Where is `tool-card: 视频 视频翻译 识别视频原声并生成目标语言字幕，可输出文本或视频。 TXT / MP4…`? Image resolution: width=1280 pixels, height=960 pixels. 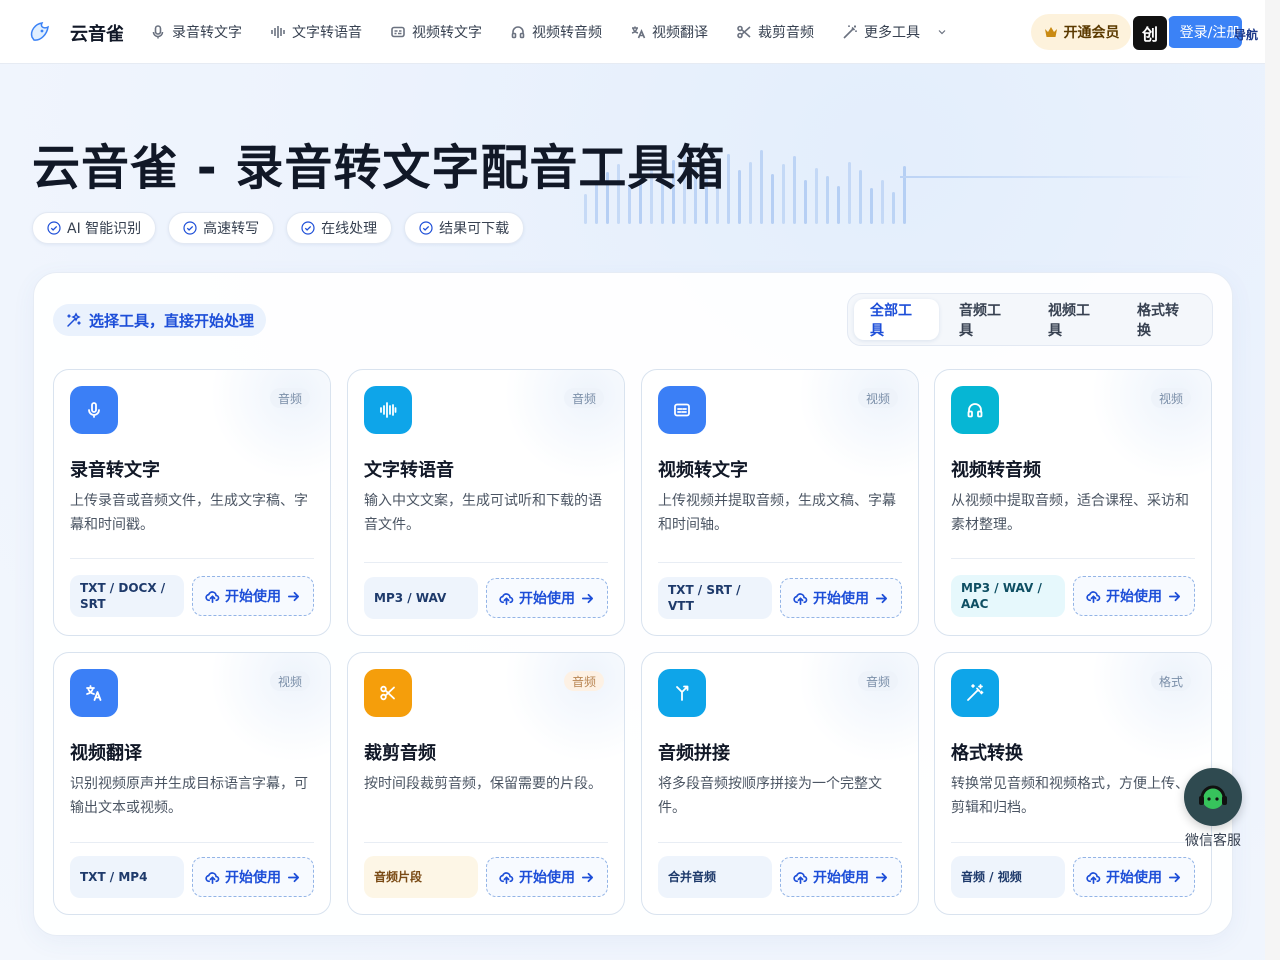
tool-card: 视频 视频翻译 识别视频原声并生成目标语言字幕，可输出文本或视频。 TXT / MP4… is located at coordinates (192, 783).